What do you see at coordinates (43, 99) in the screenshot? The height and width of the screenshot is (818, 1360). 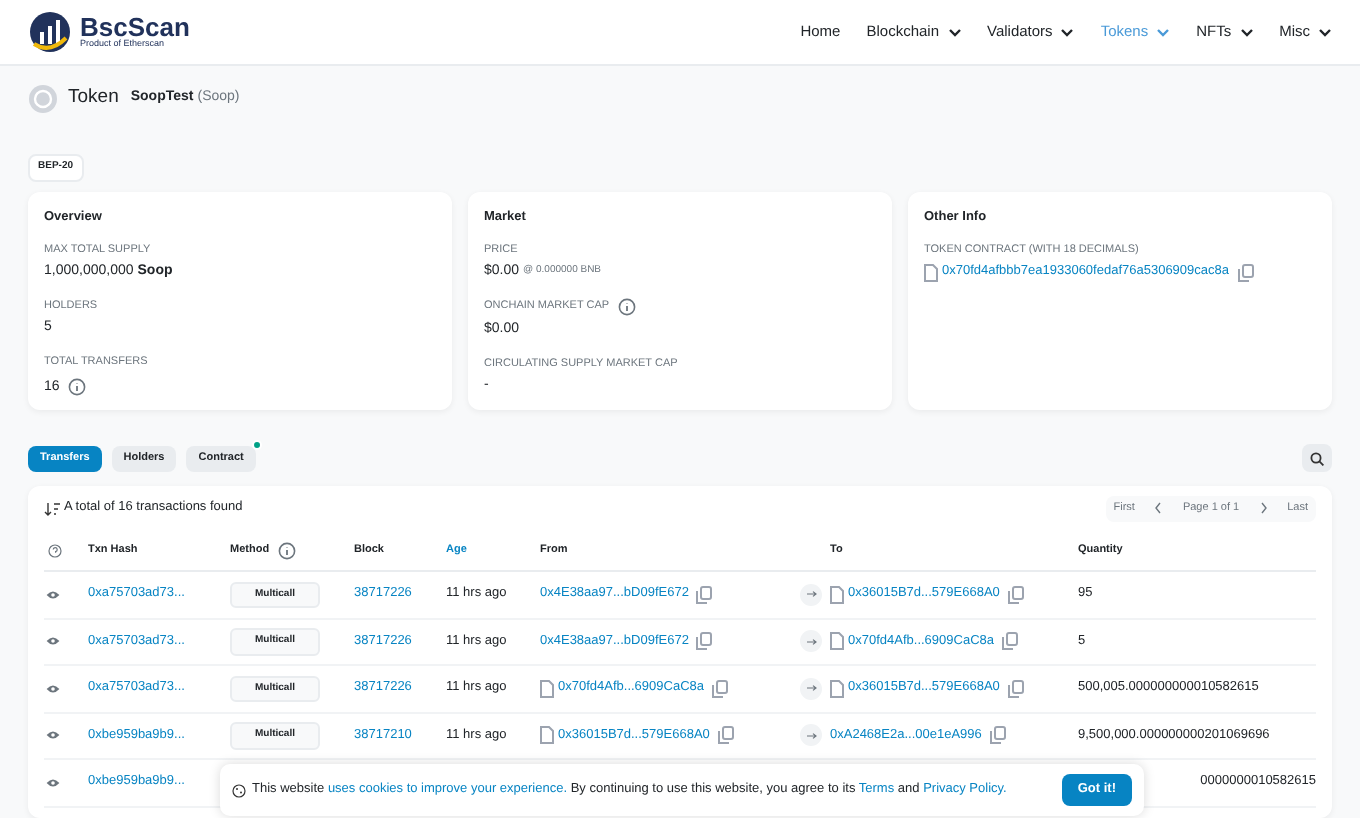 I see `token-icon` at bounding box center [43, 99].